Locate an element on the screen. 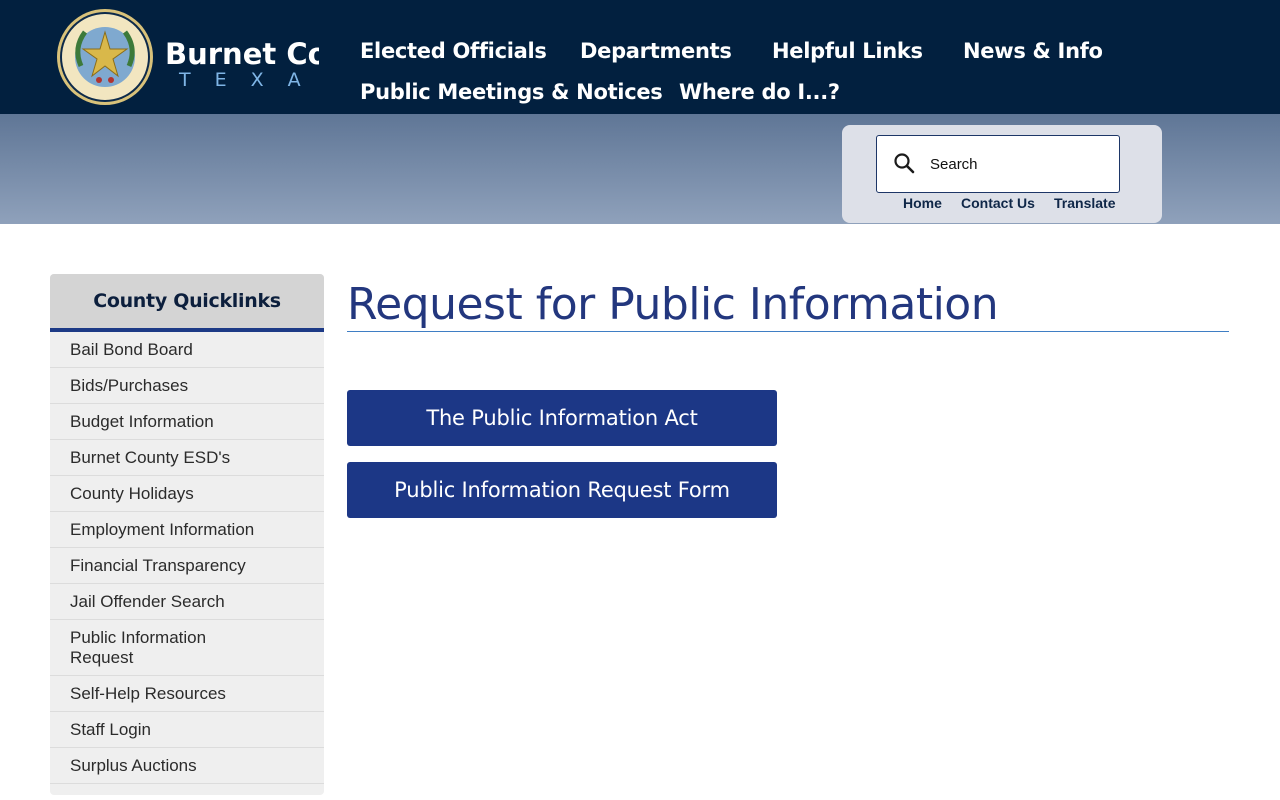 The height and width of the screenshot is (800, 1280). brand-wordmark: Burnet County TEXAS is located at coordinates (242, 66).